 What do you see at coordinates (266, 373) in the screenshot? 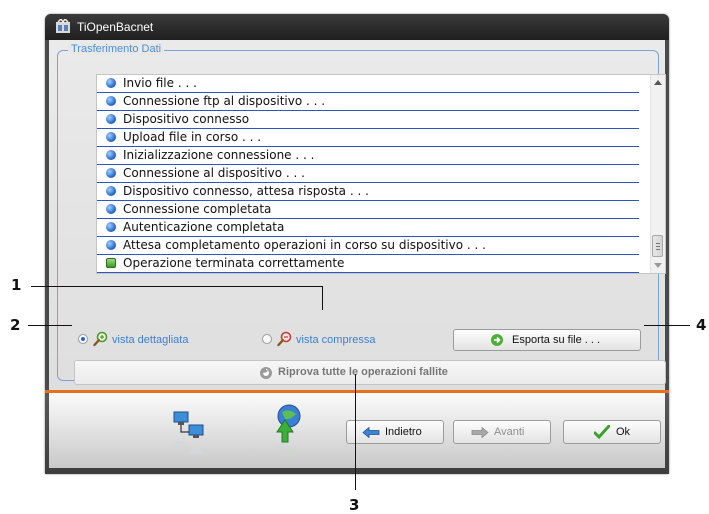
I see `retry-icon` at bounding box center [266, 373].